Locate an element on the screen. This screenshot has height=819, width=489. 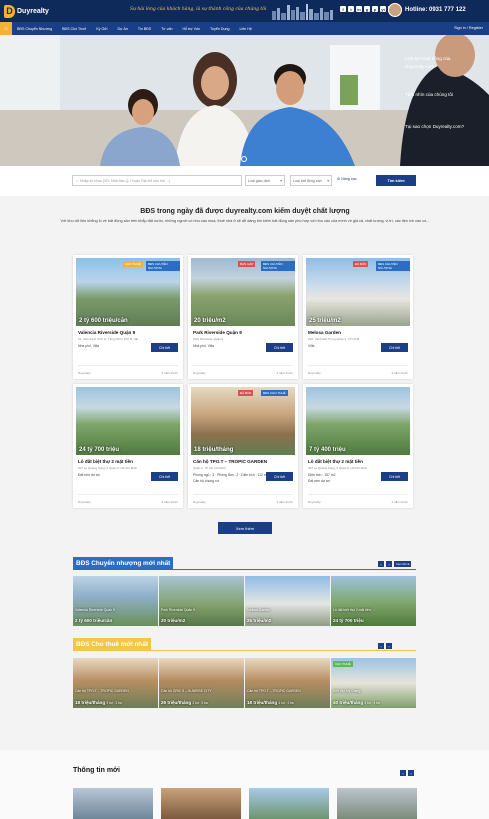
nav-item-transfer: BĐS Chuyển Nhượng is located at coordinates (34, 29).